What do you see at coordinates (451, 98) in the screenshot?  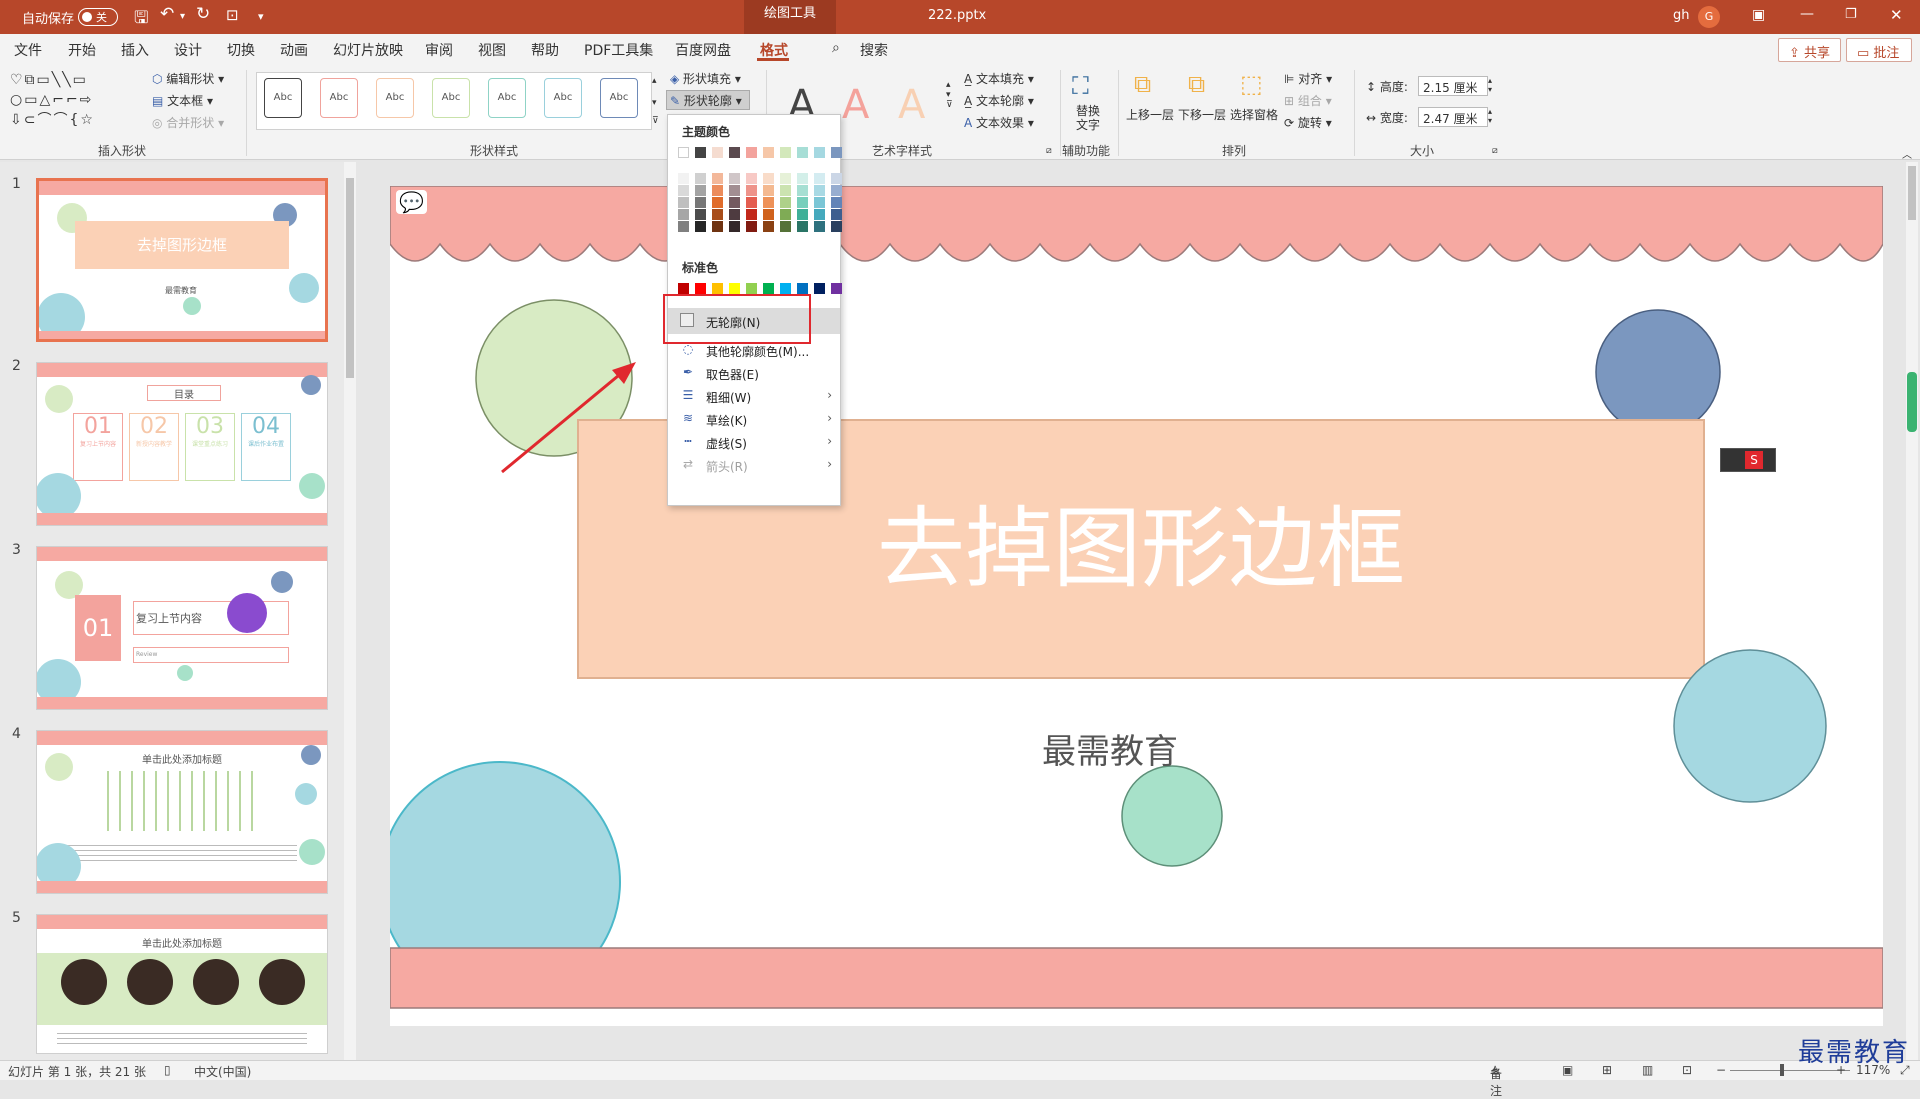 I see `shape-style-4: Abc` at bounding box center [451, 98].